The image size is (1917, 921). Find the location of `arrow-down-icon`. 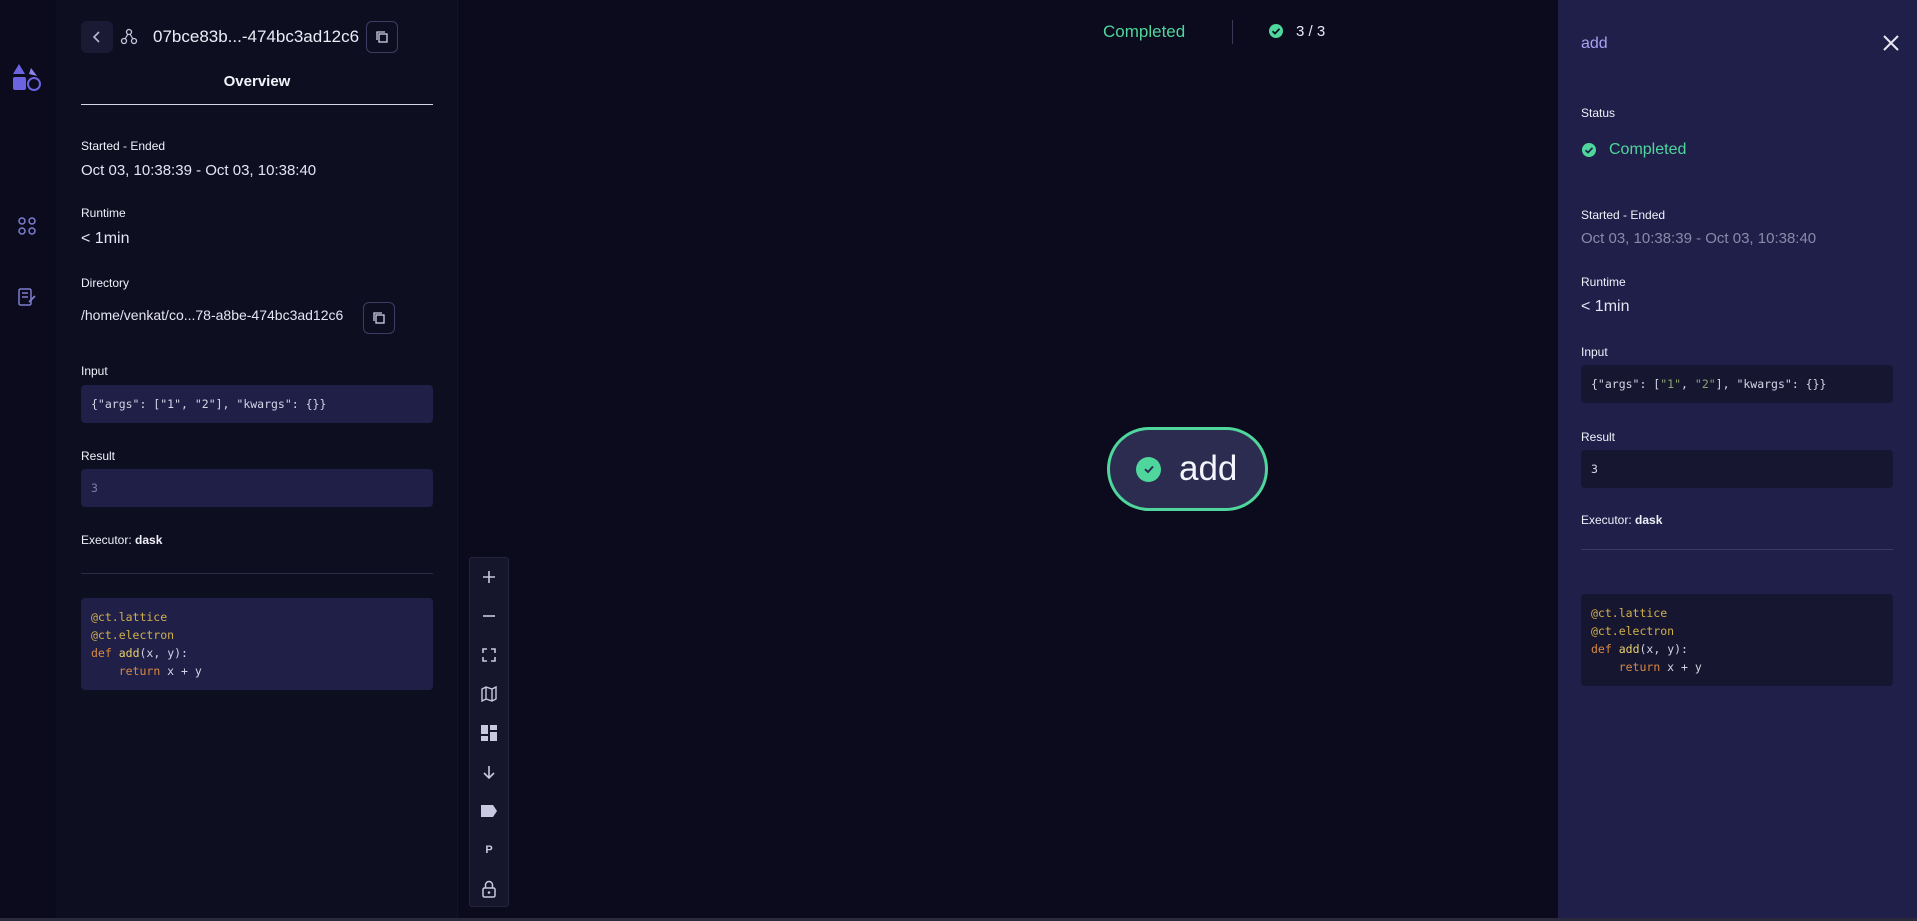

arrow-down-icon is located at coordinates (489, 773).